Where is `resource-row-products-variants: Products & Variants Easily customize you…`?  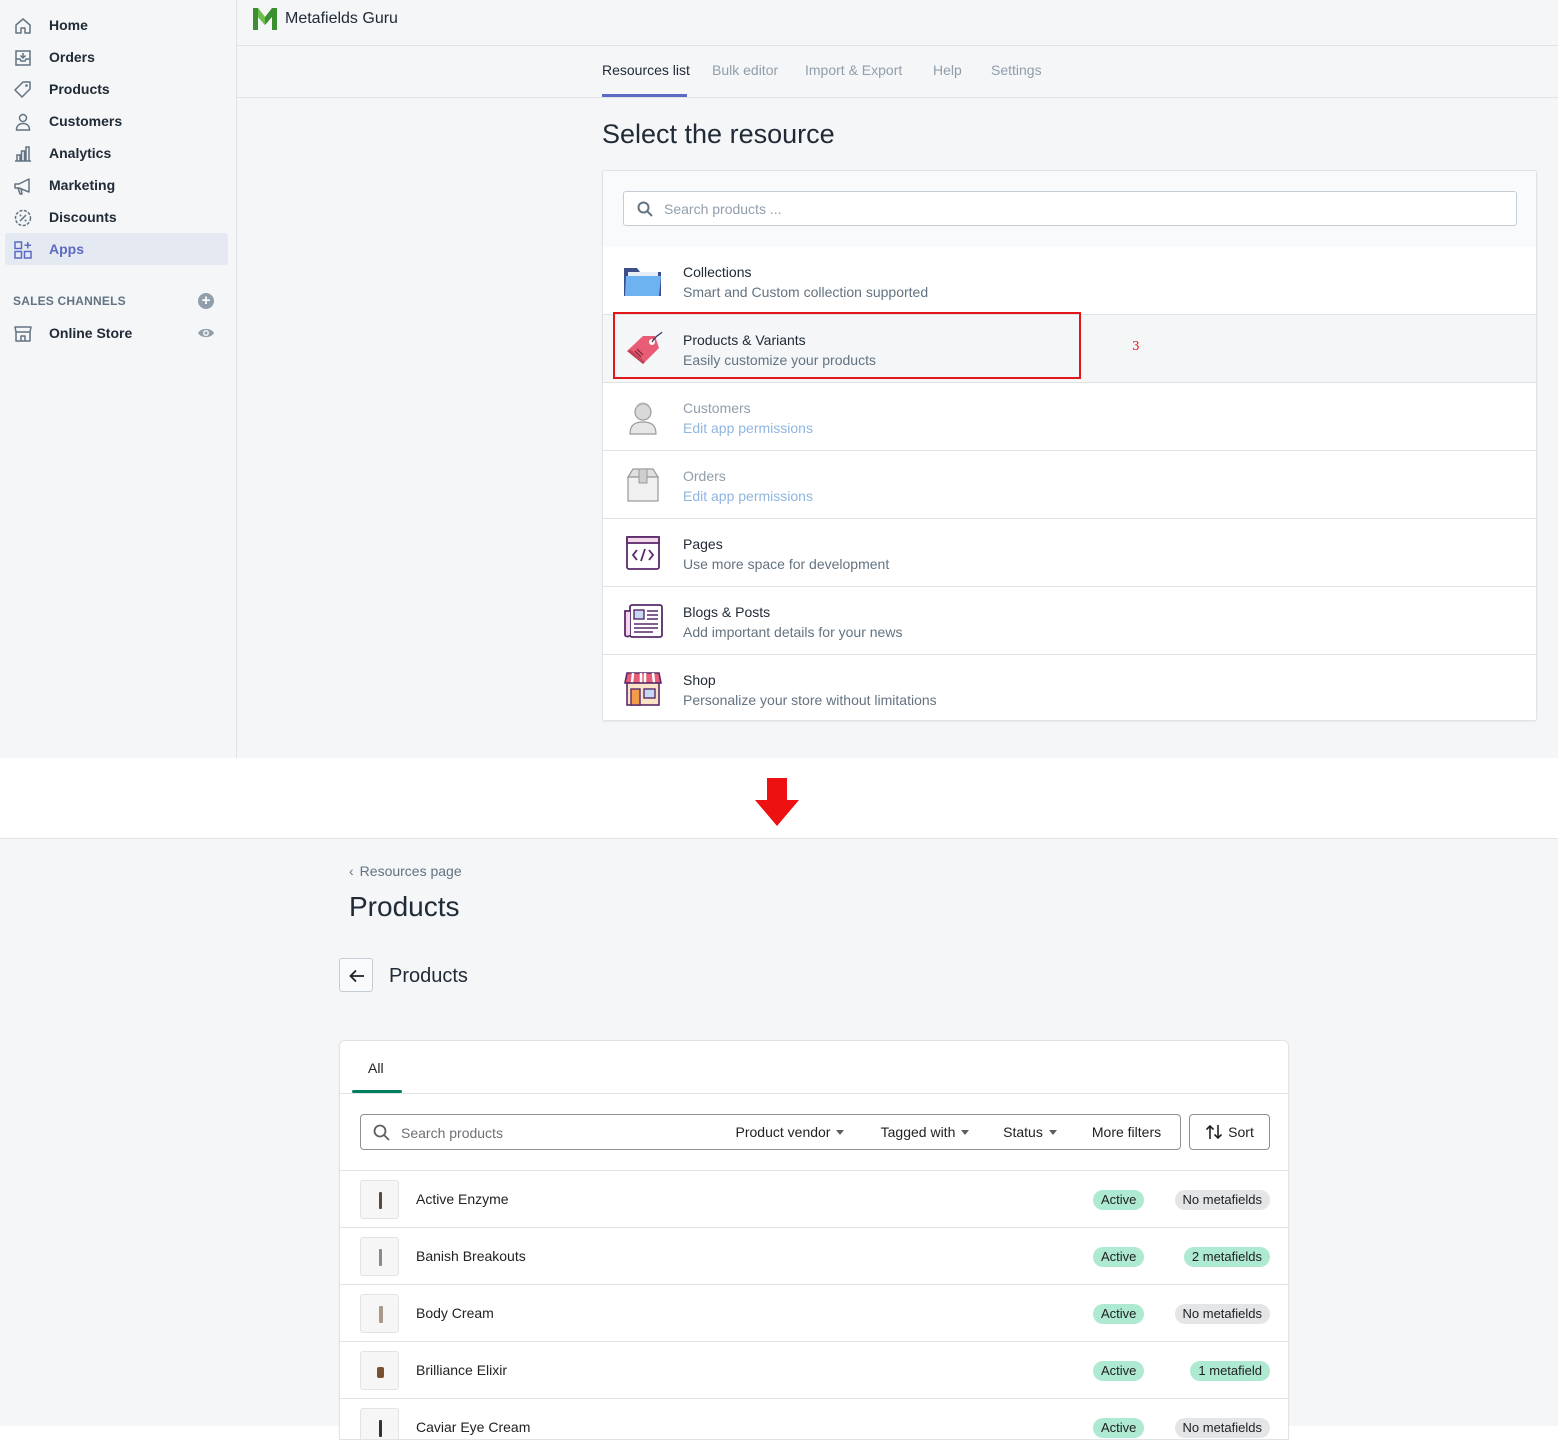
resource-row-products-variants: Products & Variants Easily customize you… is located at coordinates (1069, 349).